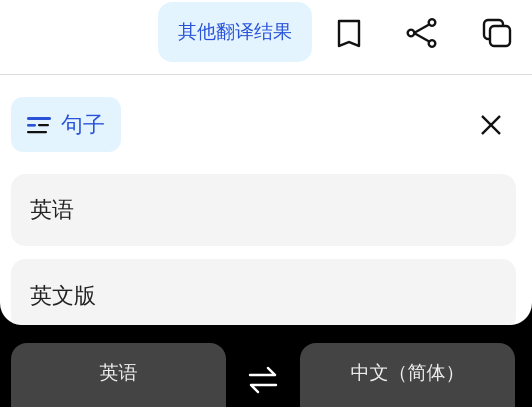  Describe the element at coordinates (263, 380) in the screenshot. I see `swap-icon` at that location.